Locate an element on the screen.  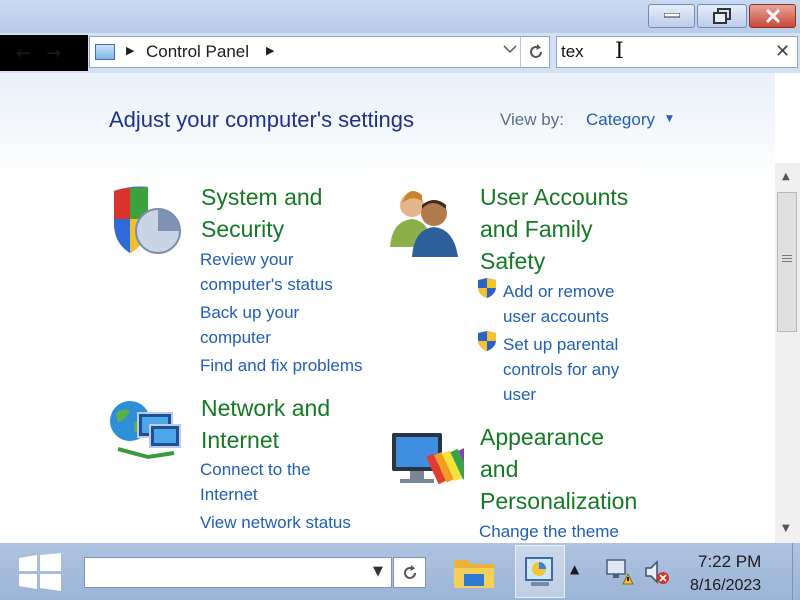
close-button is located at coordinates (772, 16).